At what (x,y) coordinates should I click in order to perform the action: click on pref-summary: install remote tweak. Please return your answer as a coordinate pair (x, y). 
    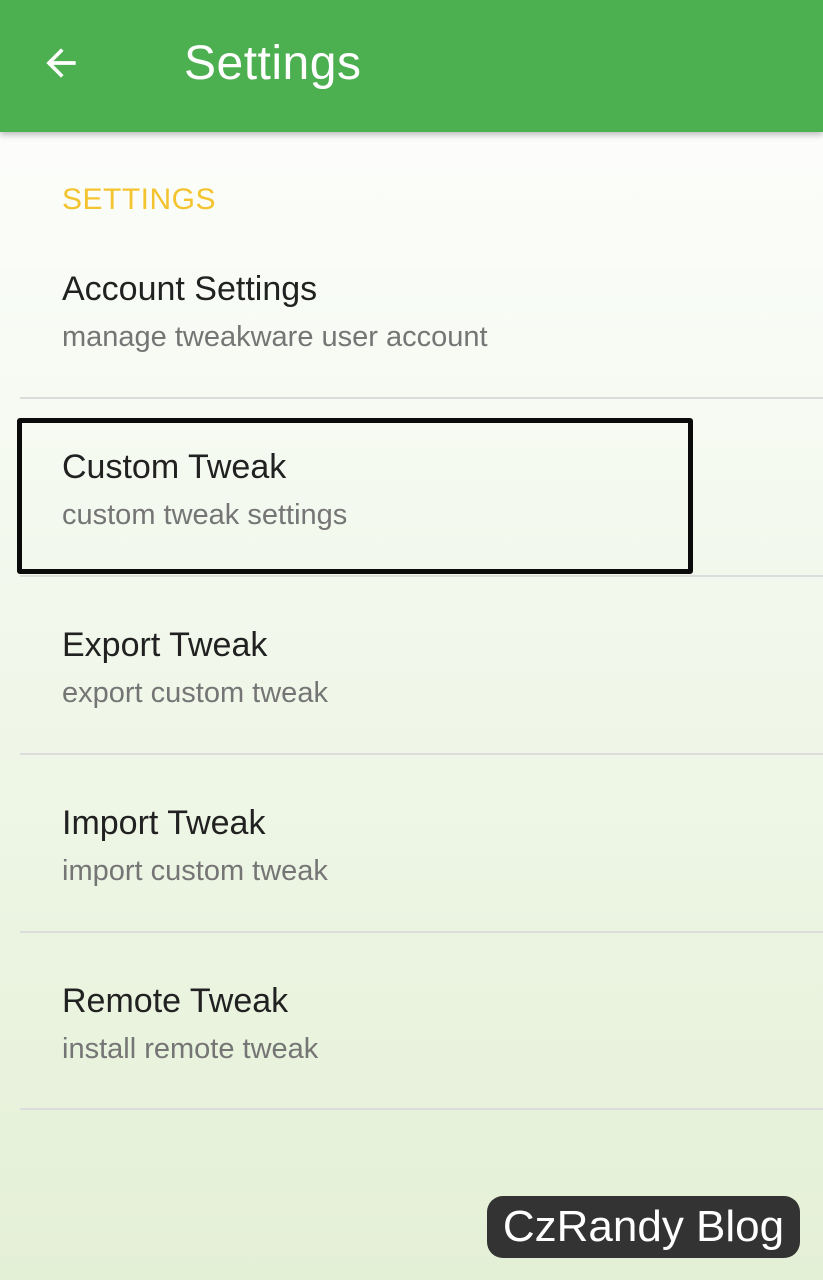
    Looking at the image, I should click on (190, 1049).